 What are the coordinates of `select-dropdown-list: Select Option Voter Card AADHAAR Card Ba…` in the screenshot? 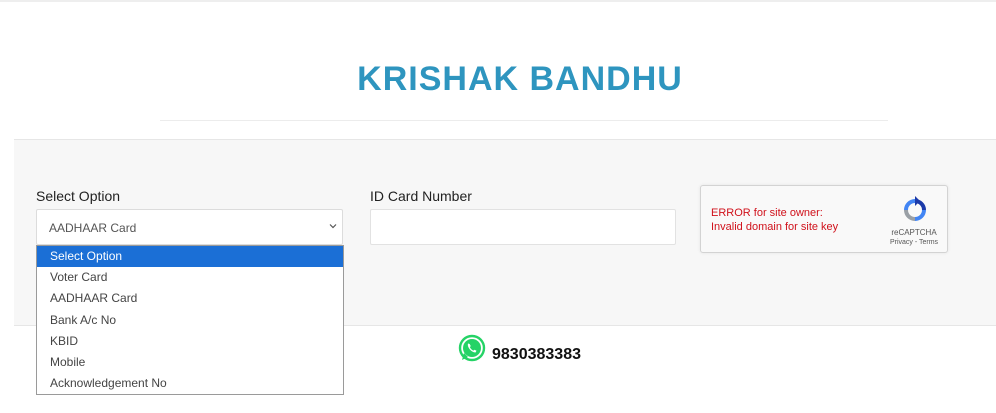 It's located at (190, 320).